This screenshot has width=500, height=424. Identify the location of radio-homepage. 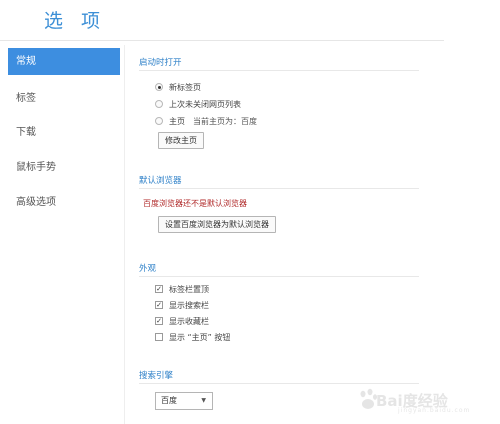
(159, 121).